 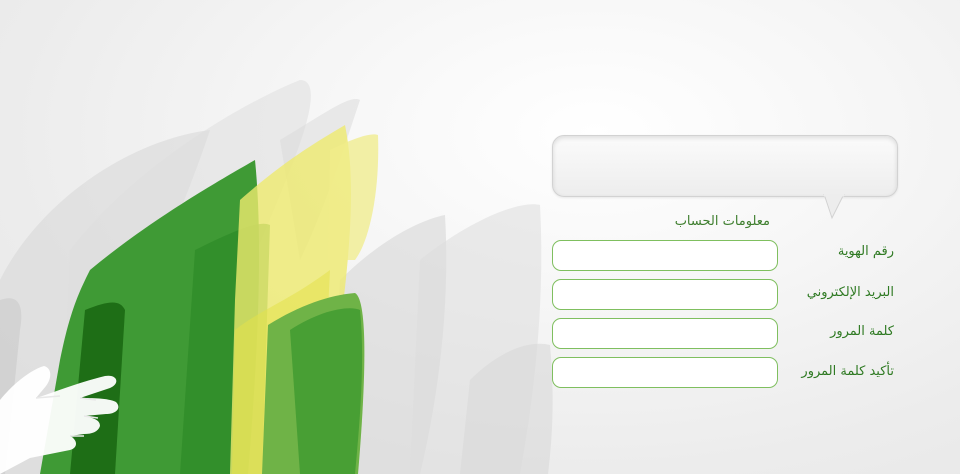 What do you see at coordinates (665, 294) in the screenshot?
I see `email-input` at bounding box center [665, 294].